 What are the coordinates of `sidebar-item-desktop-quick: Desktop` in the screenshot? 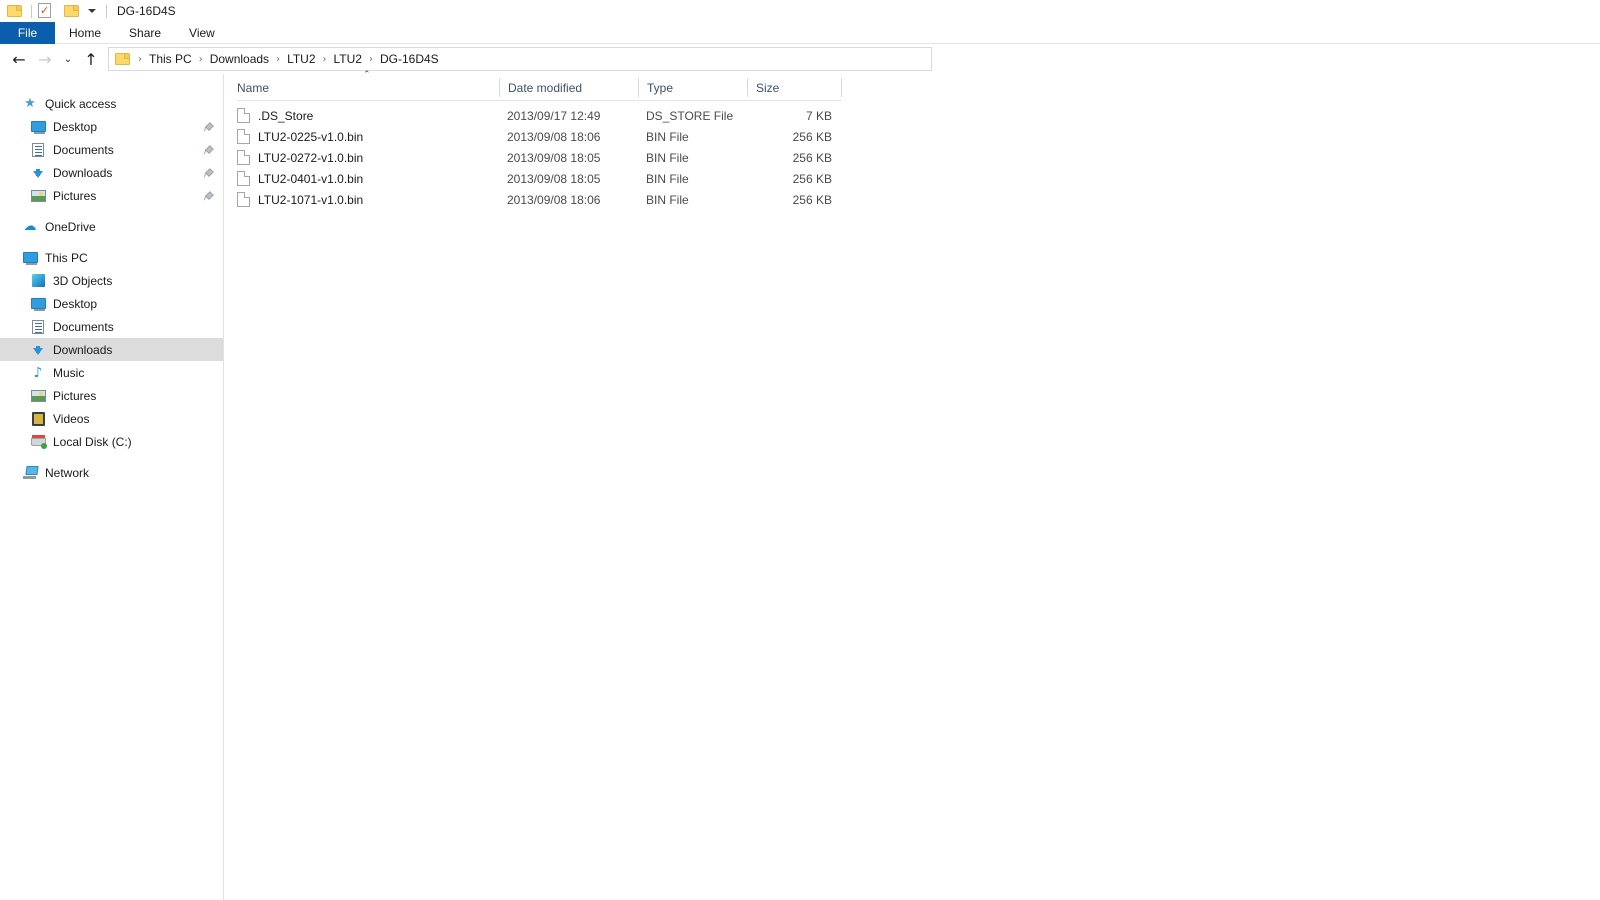 It's located at (111, 126).